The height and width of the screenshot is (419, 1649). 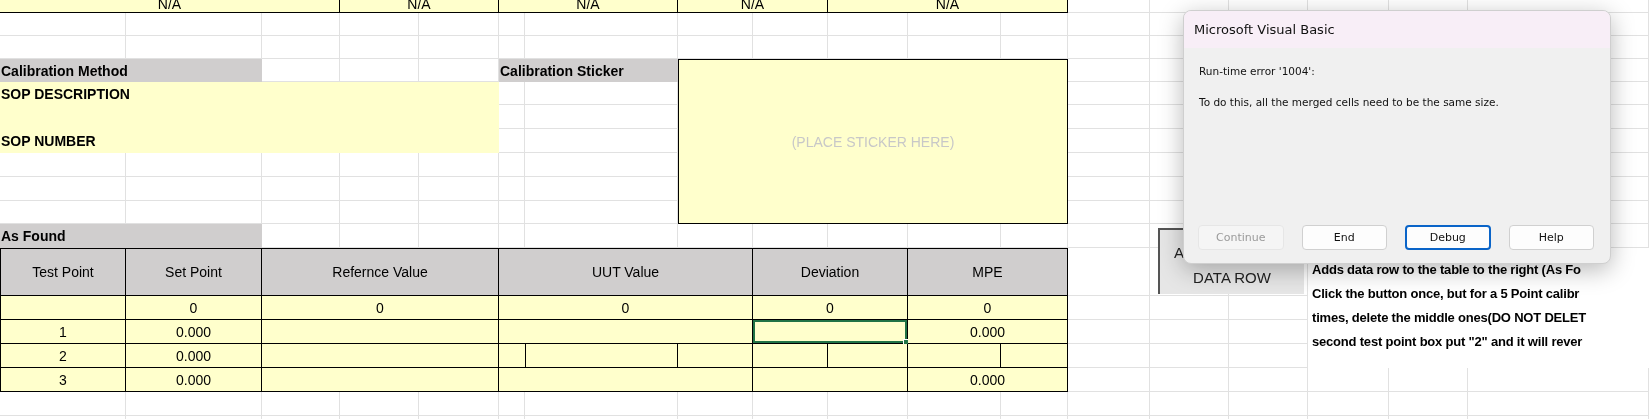 I want to click on column-header: Deviation, so click(x=830, y=272).